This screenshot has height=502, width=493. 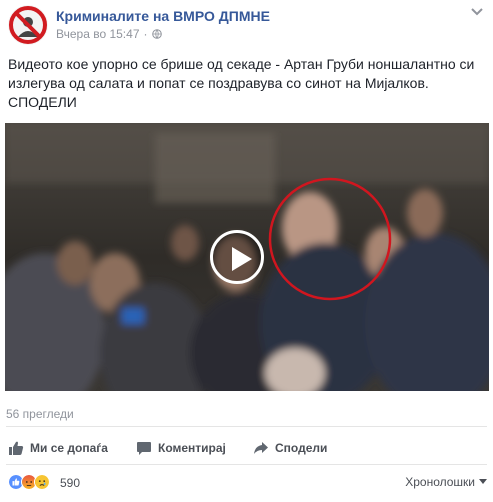 What do you see at coordinates (246, 482) in the screenshot?
I see `reactions-row: 590 Хронолошки` at bounding box center [246, 482].